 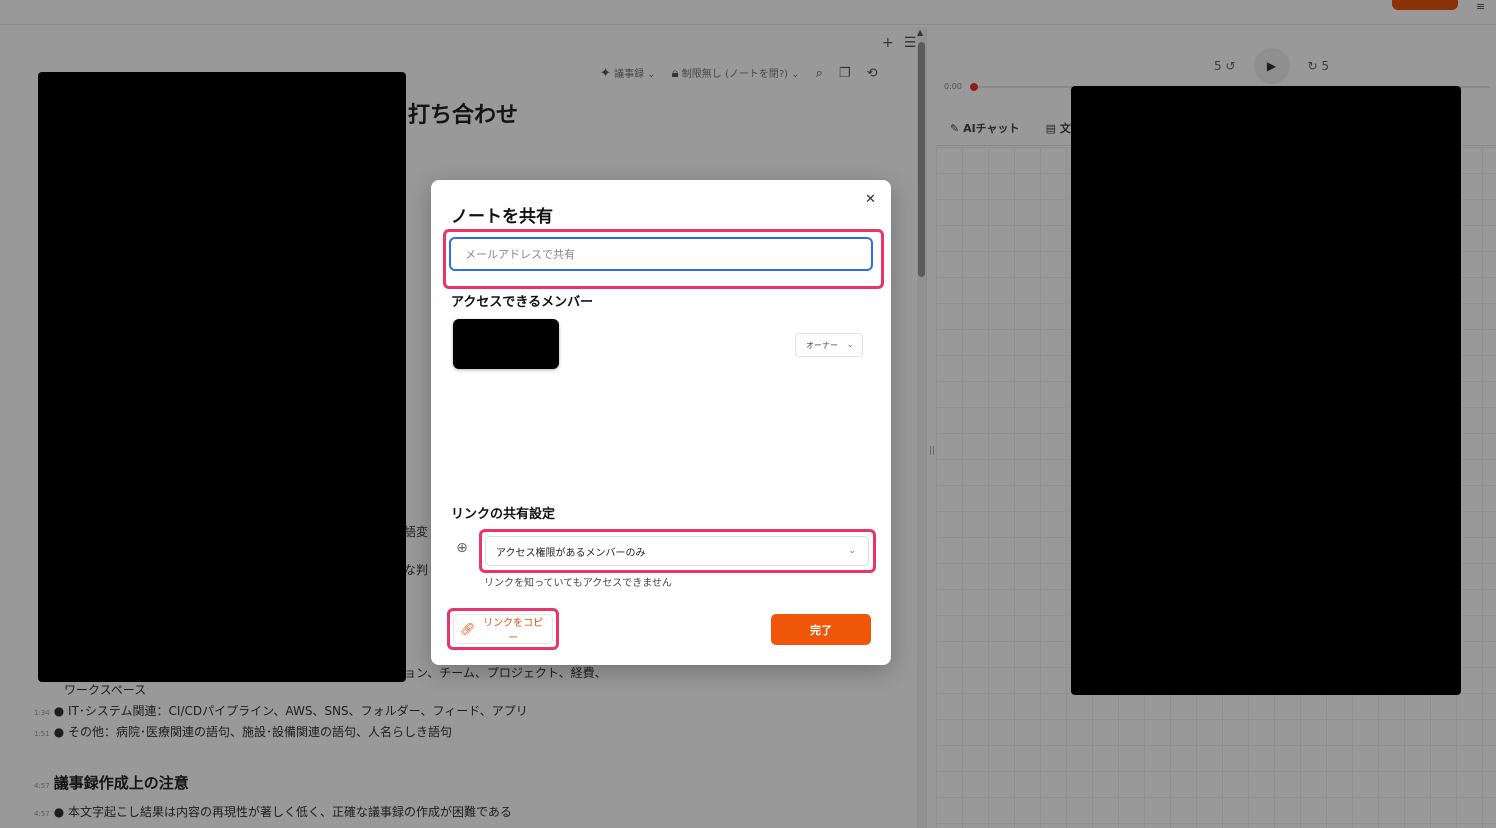 I want to click on done-button: 完了, so click(x=821, y=629).